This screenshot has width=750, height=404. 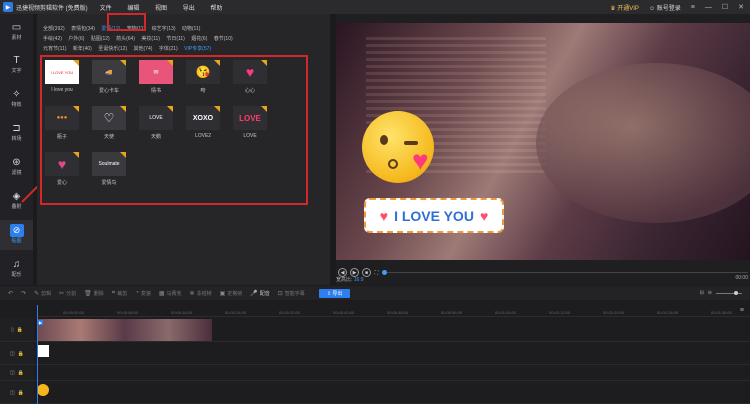 What do you see at coordinates (52, 8) in the screenshot?
I see `app-title: 迅捷视频剪辑软件 (免费版)` at bounding box center [52, 8].